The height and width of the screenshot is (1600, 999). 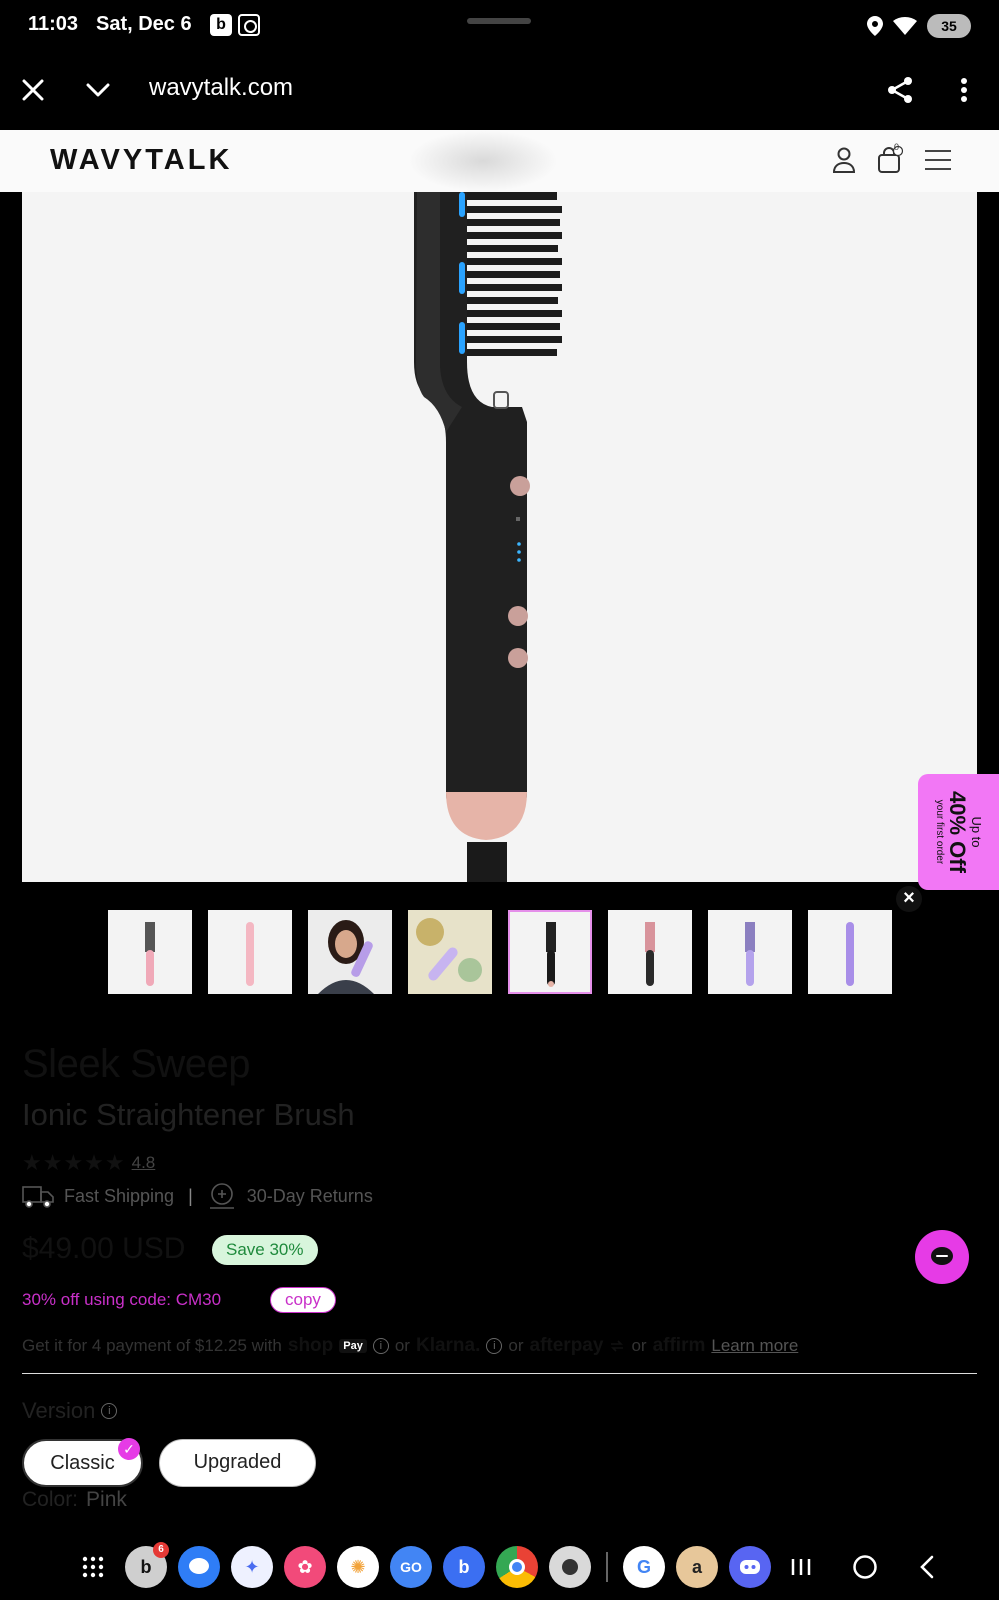 I want to click on thumbnail-5-selected, so click(x=550, y=952).